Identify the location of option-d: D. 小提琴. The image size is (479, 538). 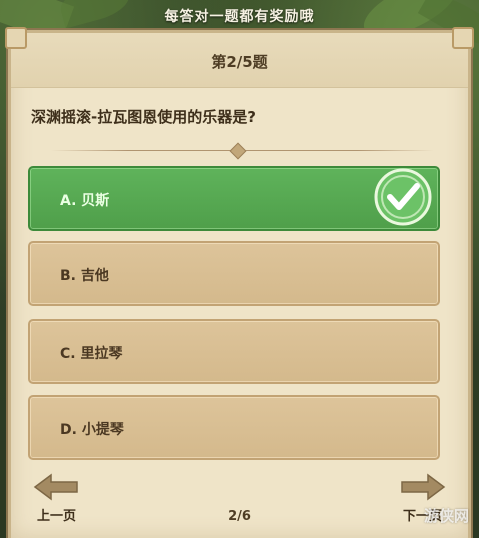
(234, 427).